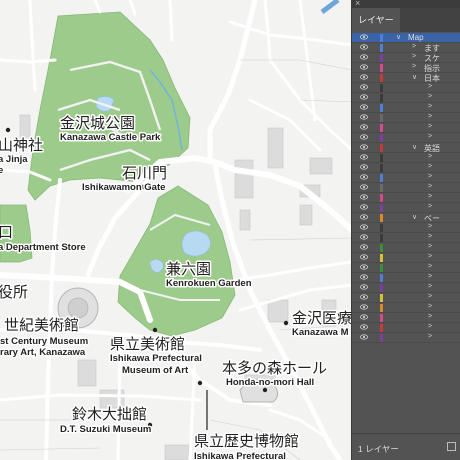 Image resolution: width=460 pixels, height=460 pixels. I want to click on layer-row: ∨ 英語, so click(406, 148).